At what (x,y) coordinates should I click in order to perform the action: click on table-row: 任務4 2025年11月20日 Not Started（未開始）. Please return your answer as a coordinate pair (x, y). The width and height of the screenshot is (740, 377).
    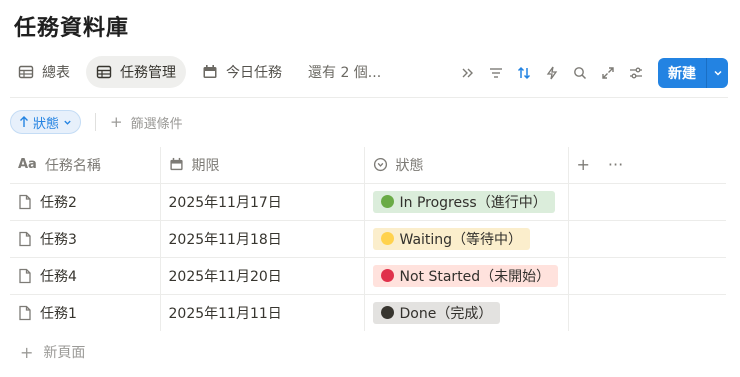
    Looking at the image, I should click on (368, 275).